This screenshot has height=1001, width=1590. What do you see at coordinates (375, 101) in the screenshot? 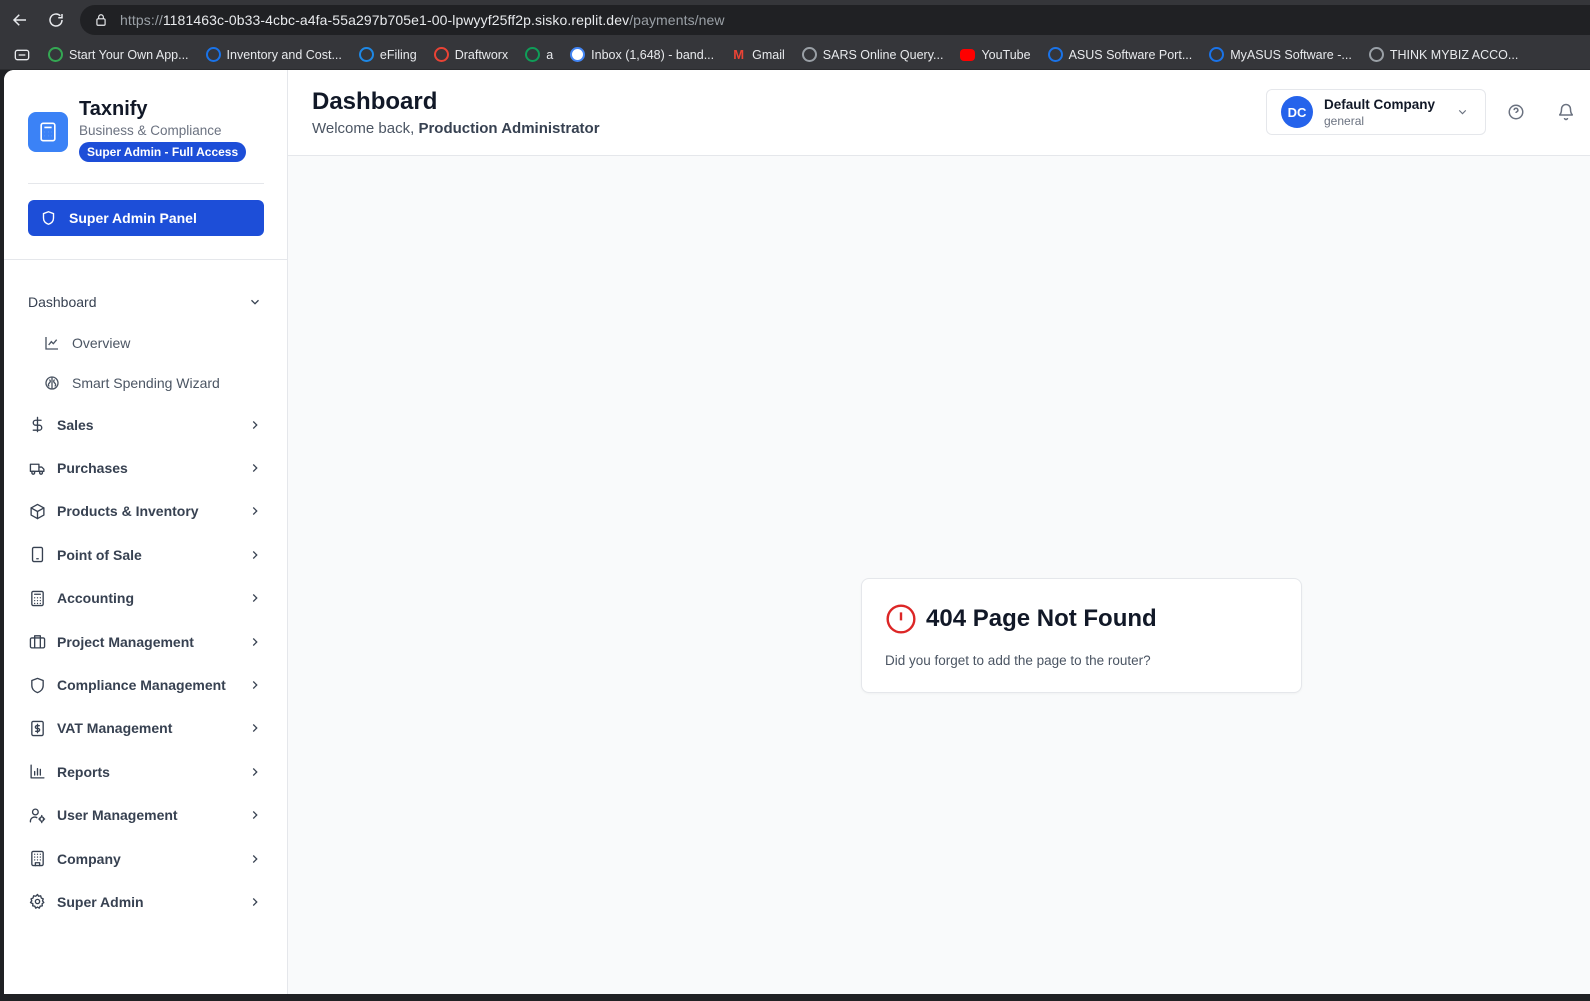
I see `page-title: Dashboard` at bounding box center [375, 101].